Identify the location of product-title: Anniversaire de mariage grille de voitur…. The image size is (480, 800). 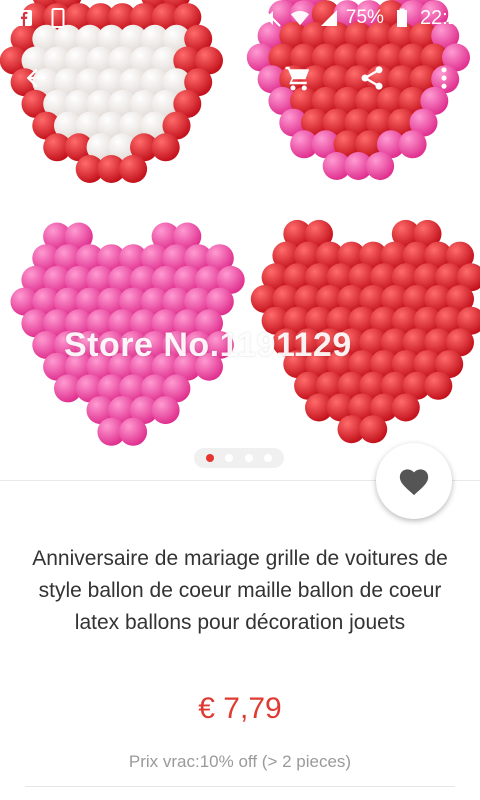
(240, 590).